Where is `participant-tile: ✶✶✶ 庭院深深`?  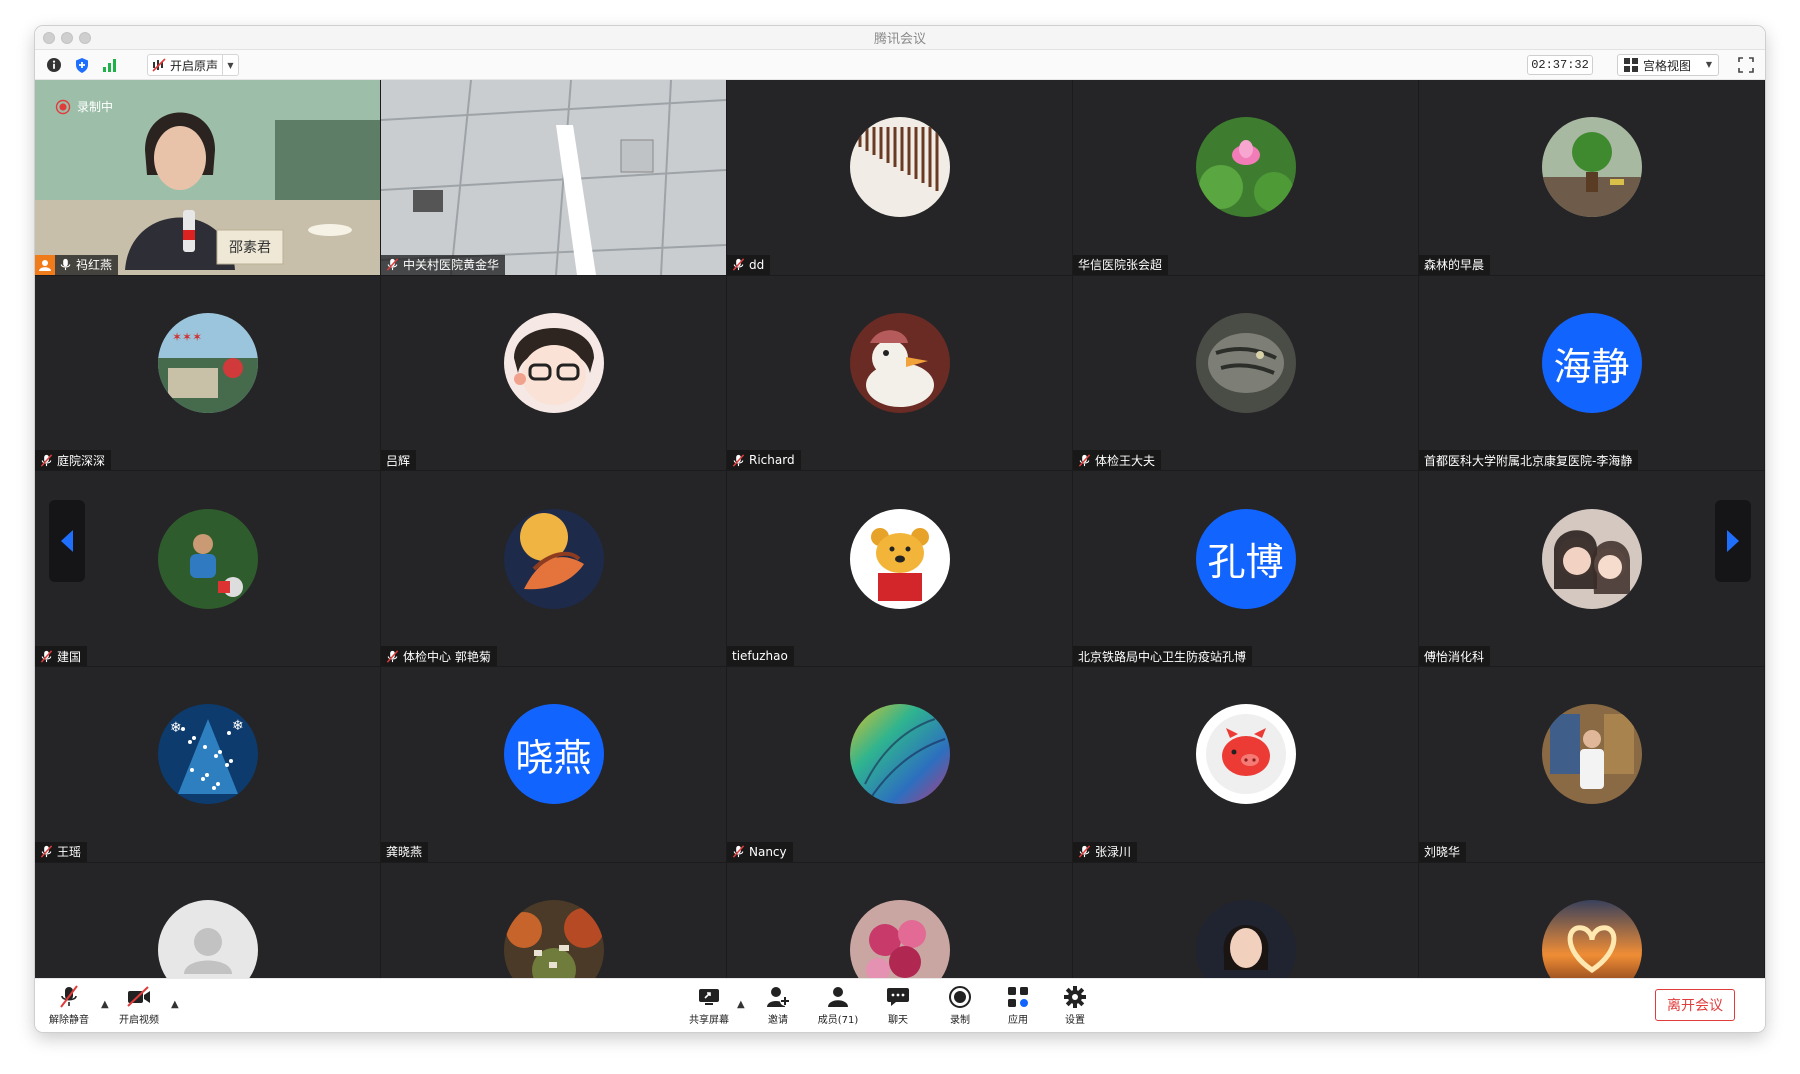
participant-tile: ✶✶✶ 庭院深深 is located at coordinates (207, 373).